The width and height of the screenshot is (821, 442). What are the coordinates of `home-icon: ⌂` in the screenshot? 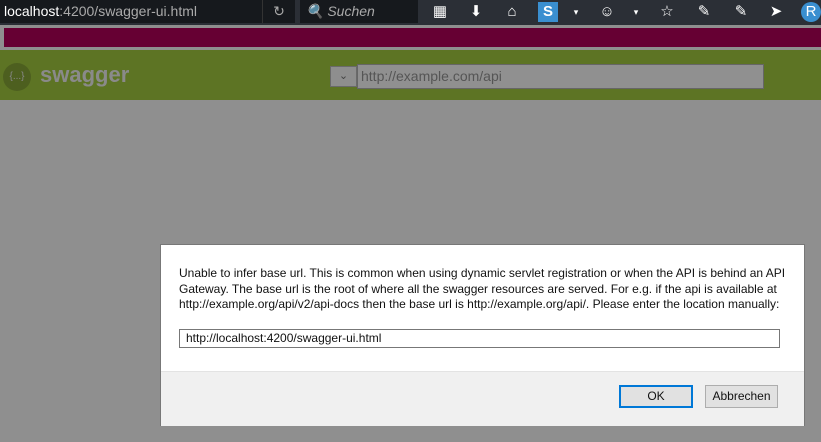 It's located at (512, 12).